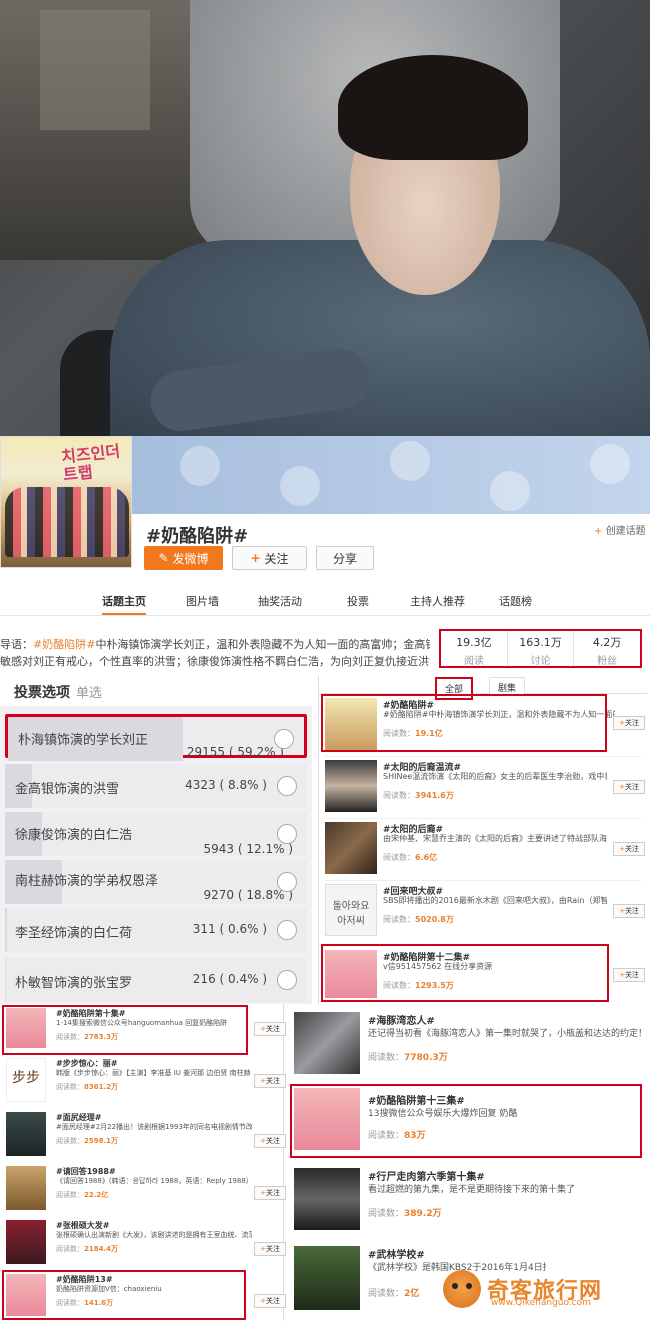  What do you see at coordinates (156, 834) in the screenshot?
I see `vote-option: 徐康俊饰演的白仁浩 5943 ( 12.1% )` at bounding box center [156, 834].